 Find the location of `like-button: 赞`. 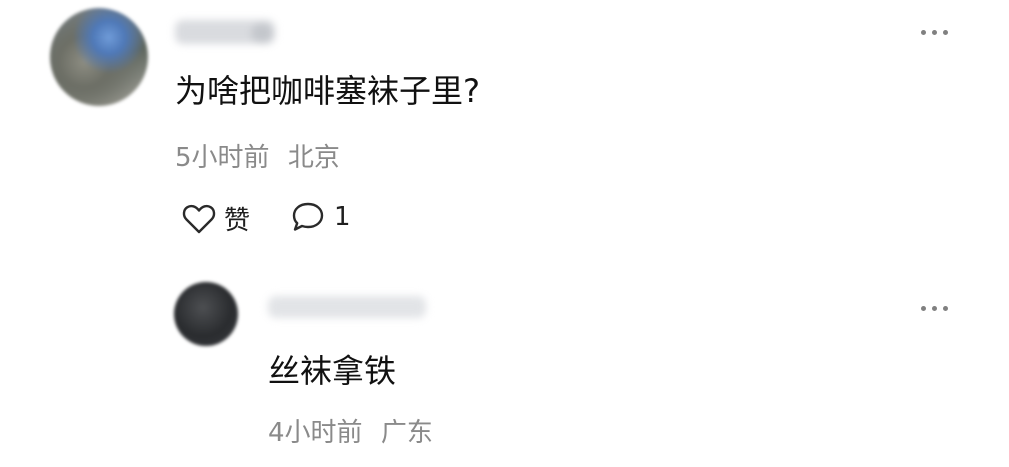

like-button: 赞 is located at coordinates (216, 218).